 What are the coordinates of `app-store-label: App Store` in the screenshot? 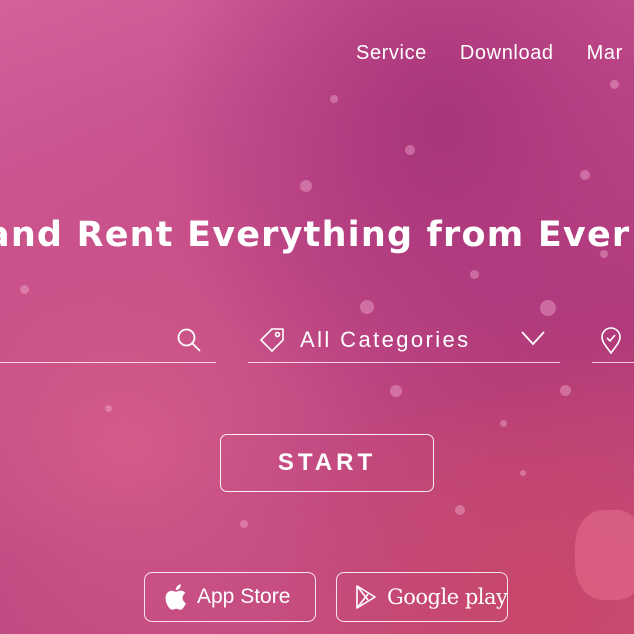 It's located at (244, 596).